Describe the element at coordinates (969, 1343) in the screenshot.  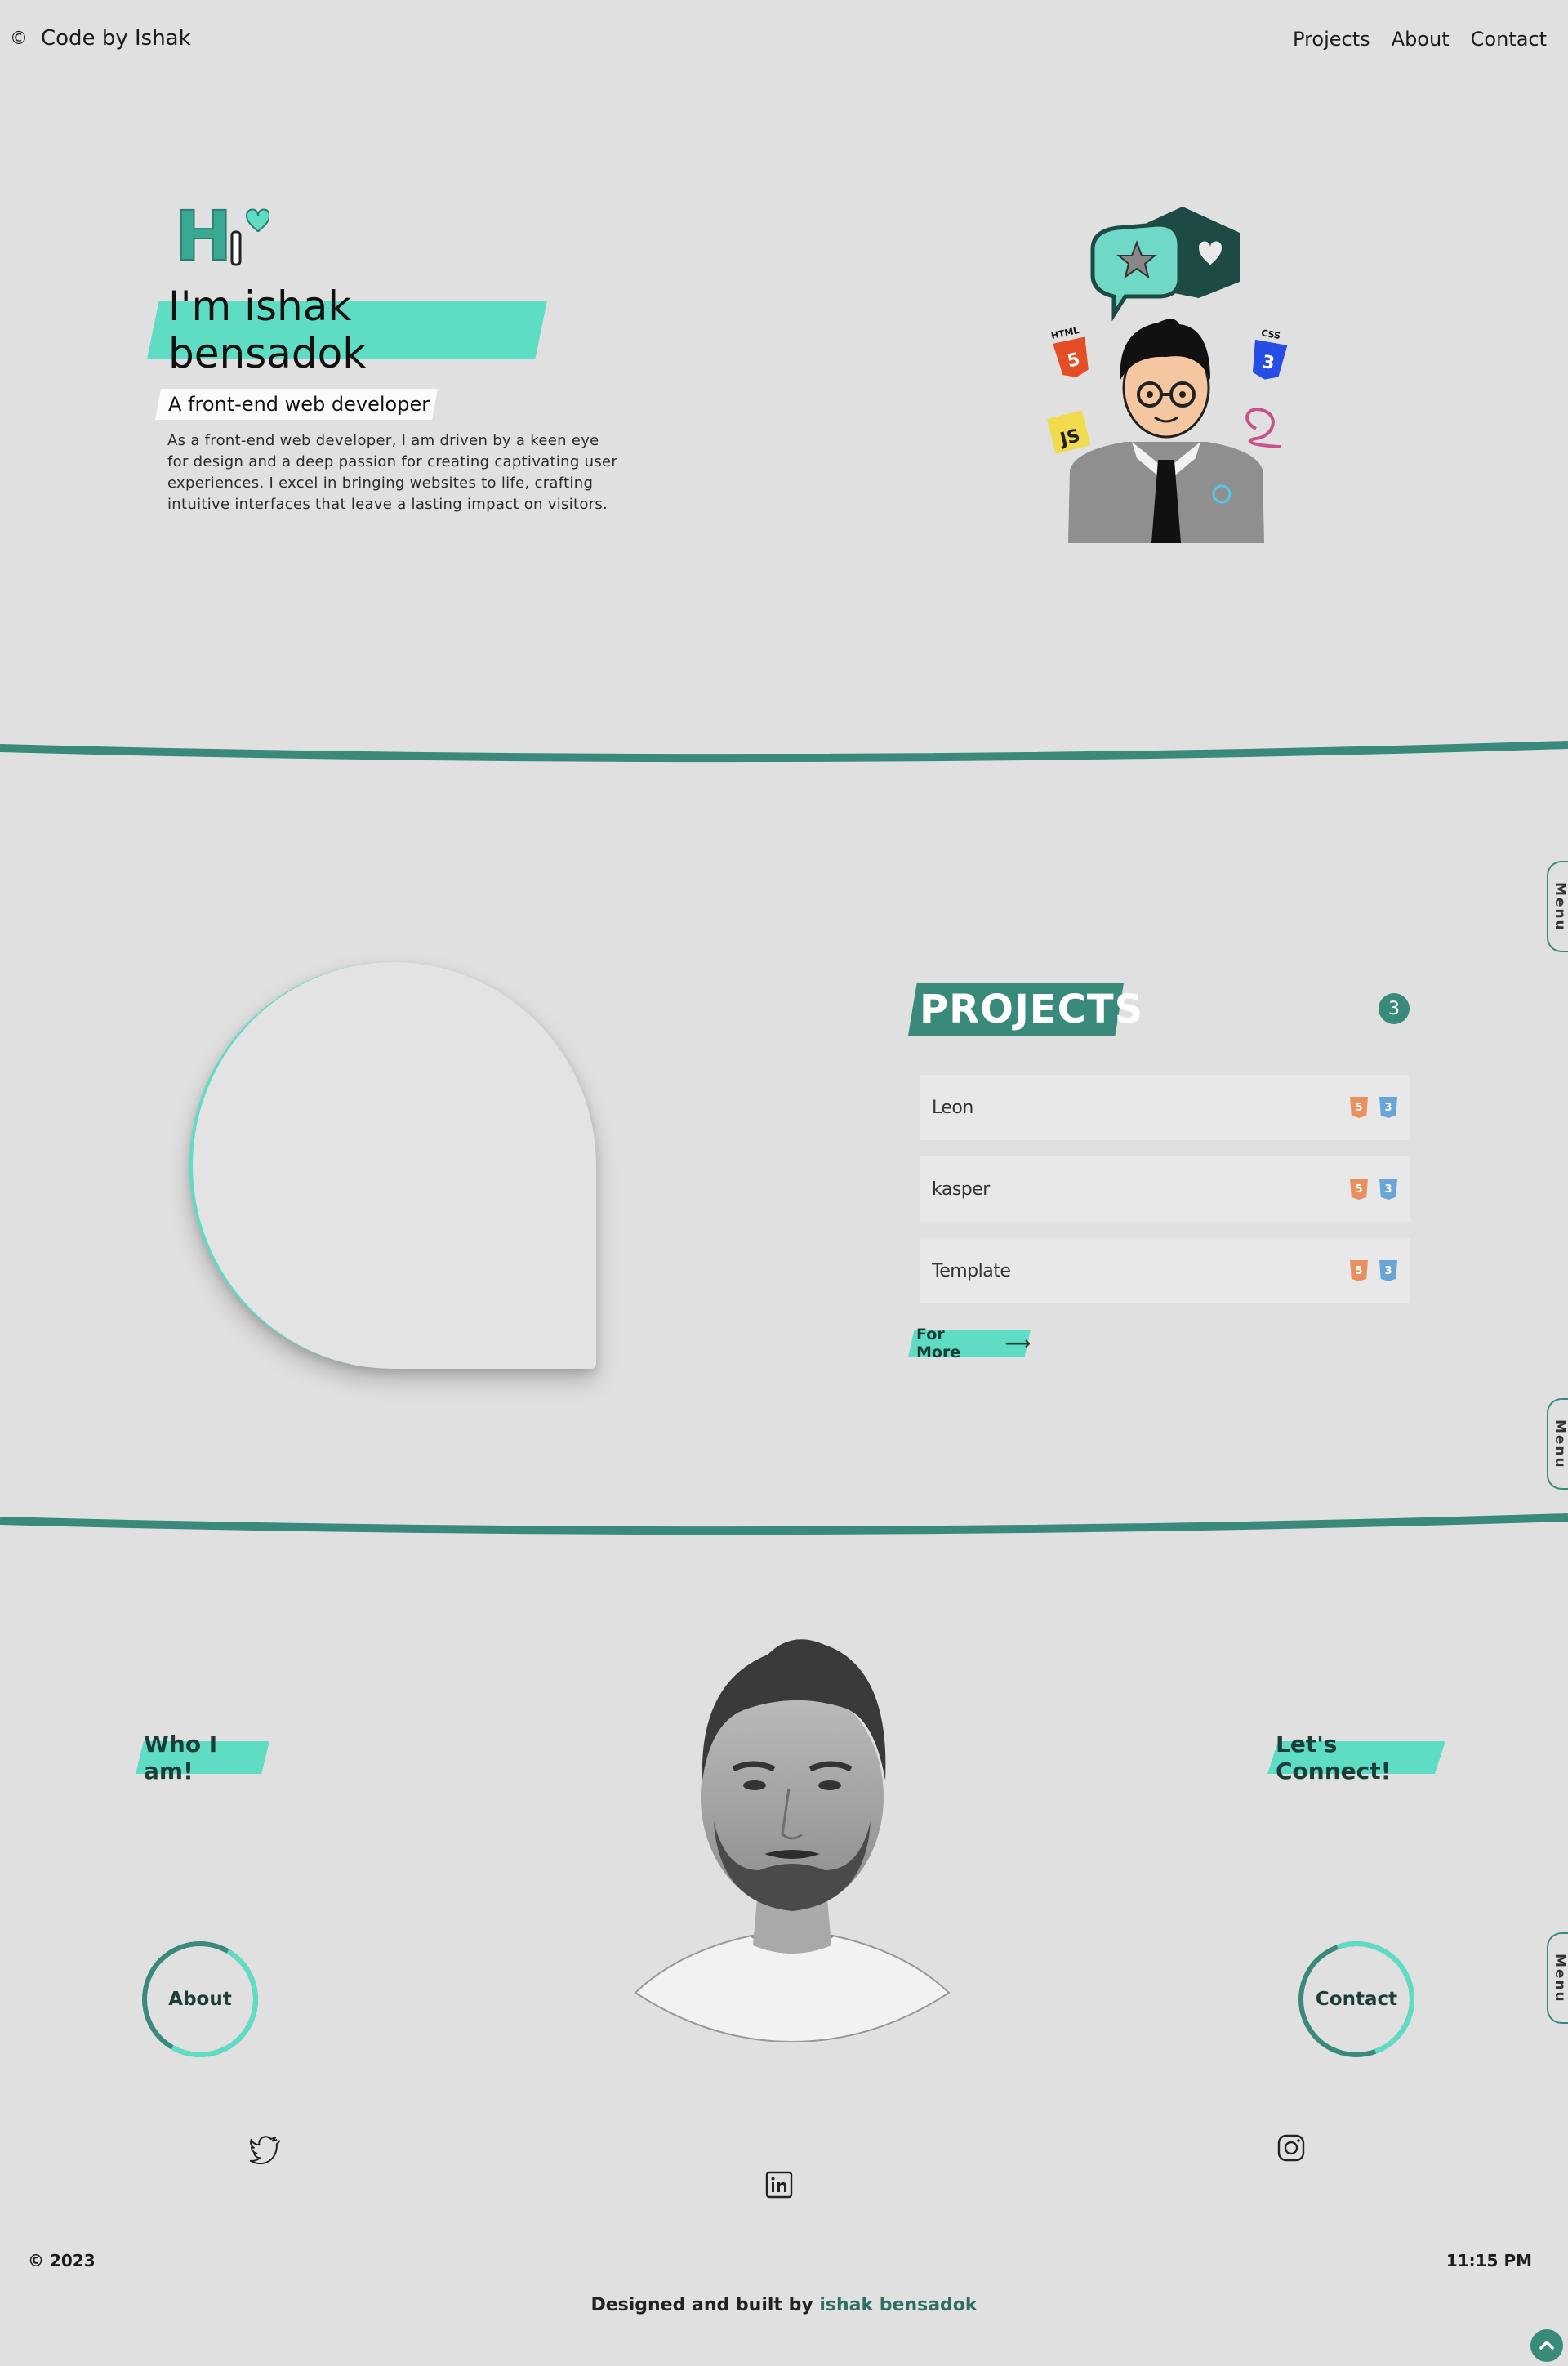
I see `for-more-button: For More ⟶` at that location.